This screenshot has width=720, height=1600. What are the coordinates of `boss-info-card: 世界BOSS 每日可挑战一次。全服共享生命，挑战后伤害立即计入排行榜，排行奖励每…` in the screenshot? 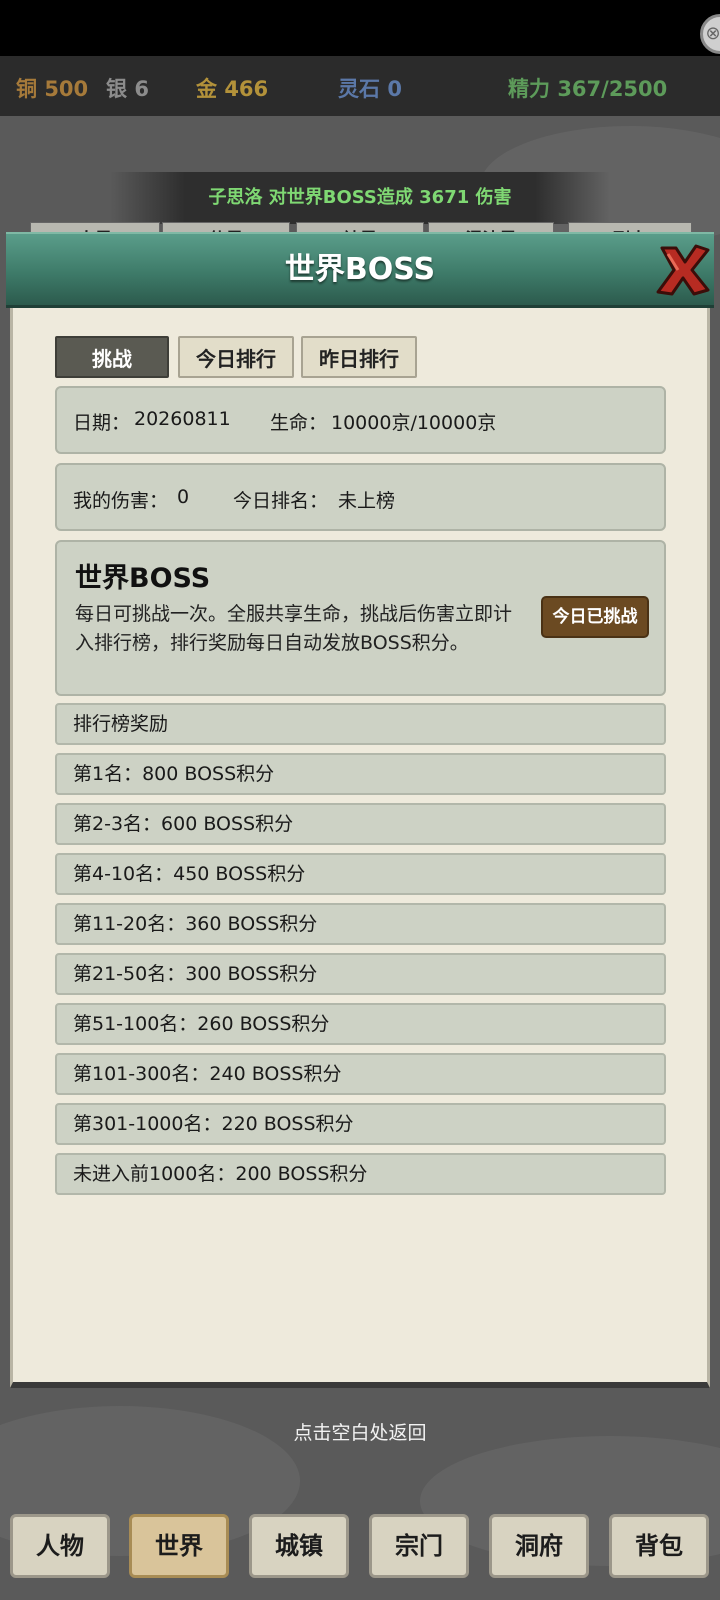 It's located at (360, 618).